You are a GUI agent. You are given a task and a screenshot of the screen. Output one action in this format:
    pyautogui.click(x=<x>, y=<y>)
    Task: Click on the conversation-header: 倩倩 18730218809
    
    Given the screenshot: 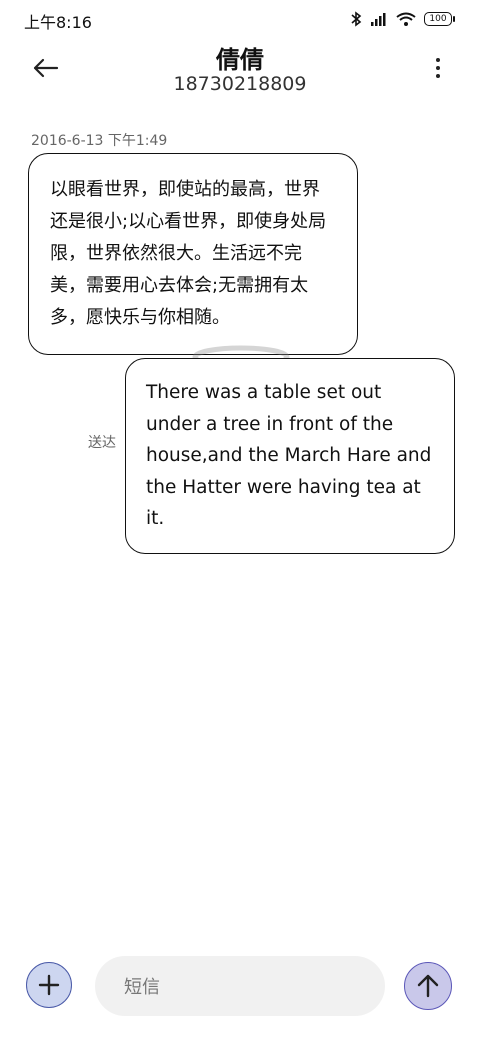 What is the action you would take?
    pyautogui.click(x=240, y=73)
    